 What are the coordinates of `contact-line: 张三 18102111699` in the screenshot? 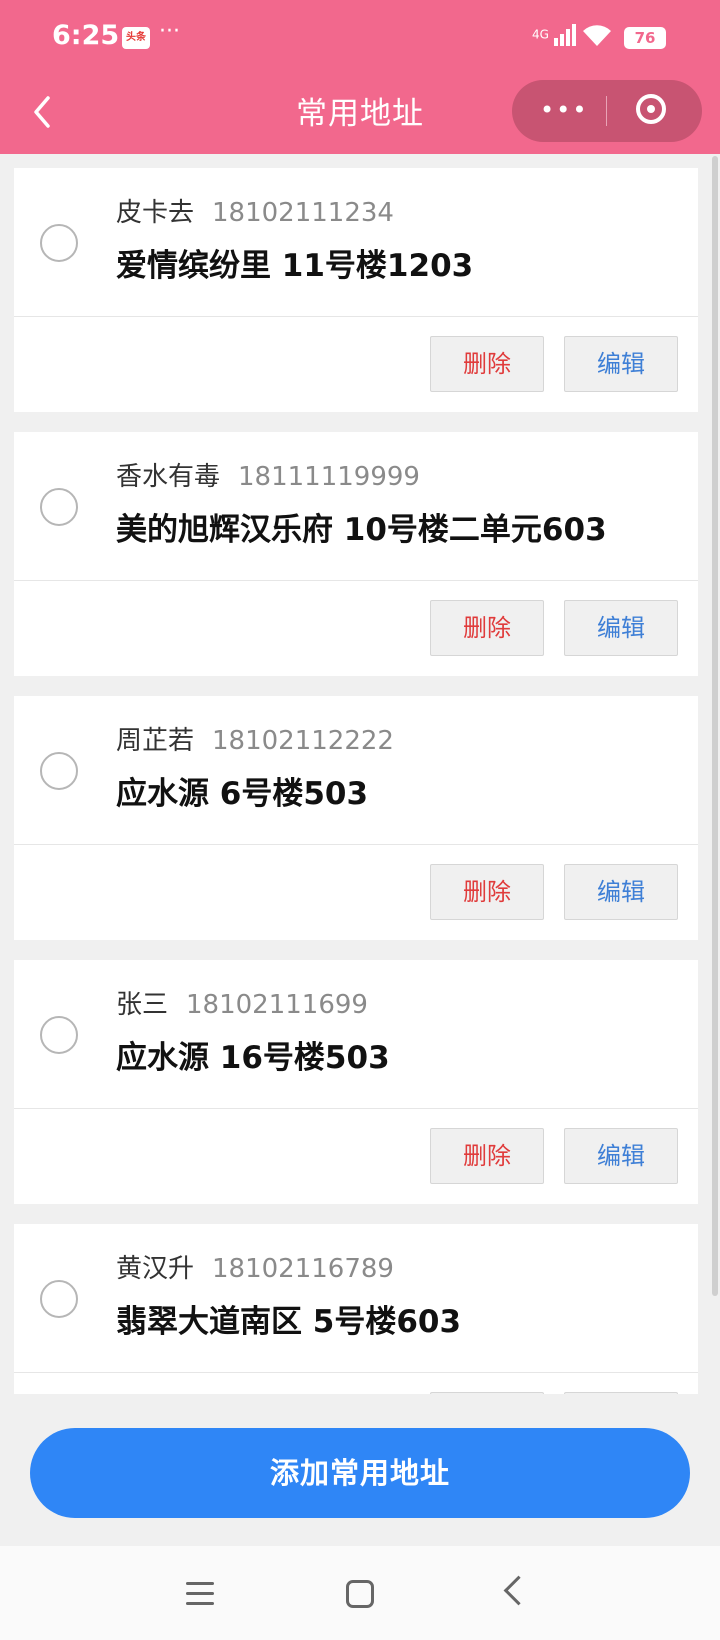 It's located at (242, 1002).